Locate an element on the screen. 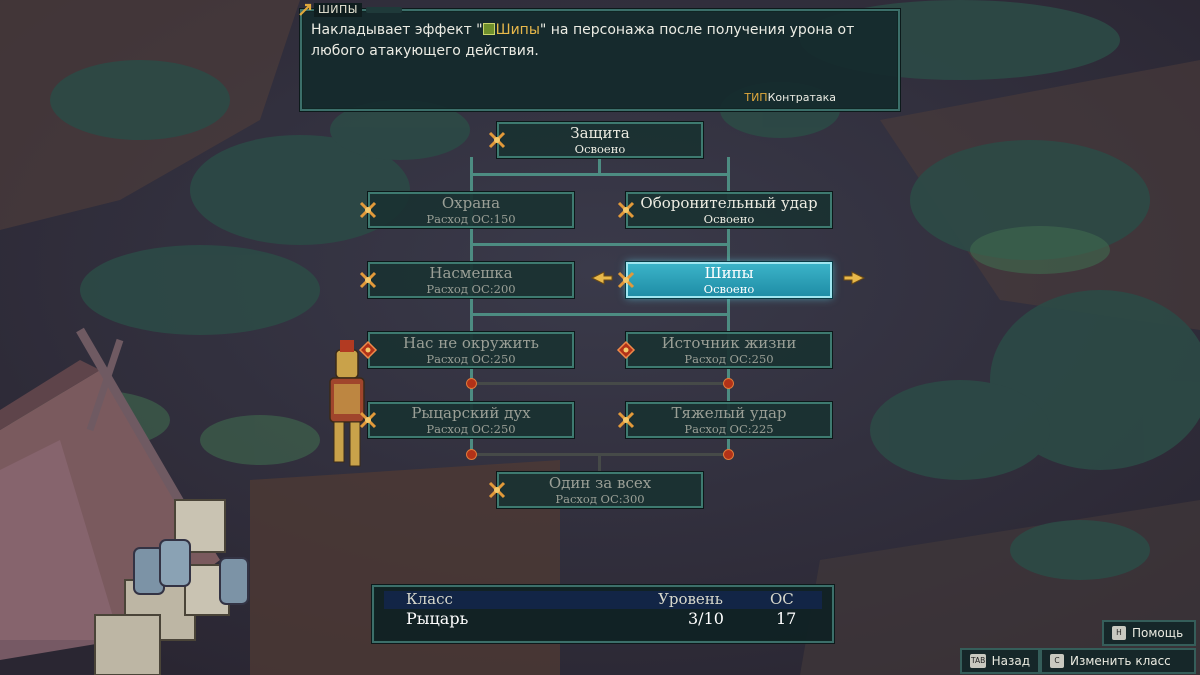 Image resolution: width=1200 pixels, height=675 pixels. tooltip-type: ТИПКонтратака is located at coordinates (790, 97).